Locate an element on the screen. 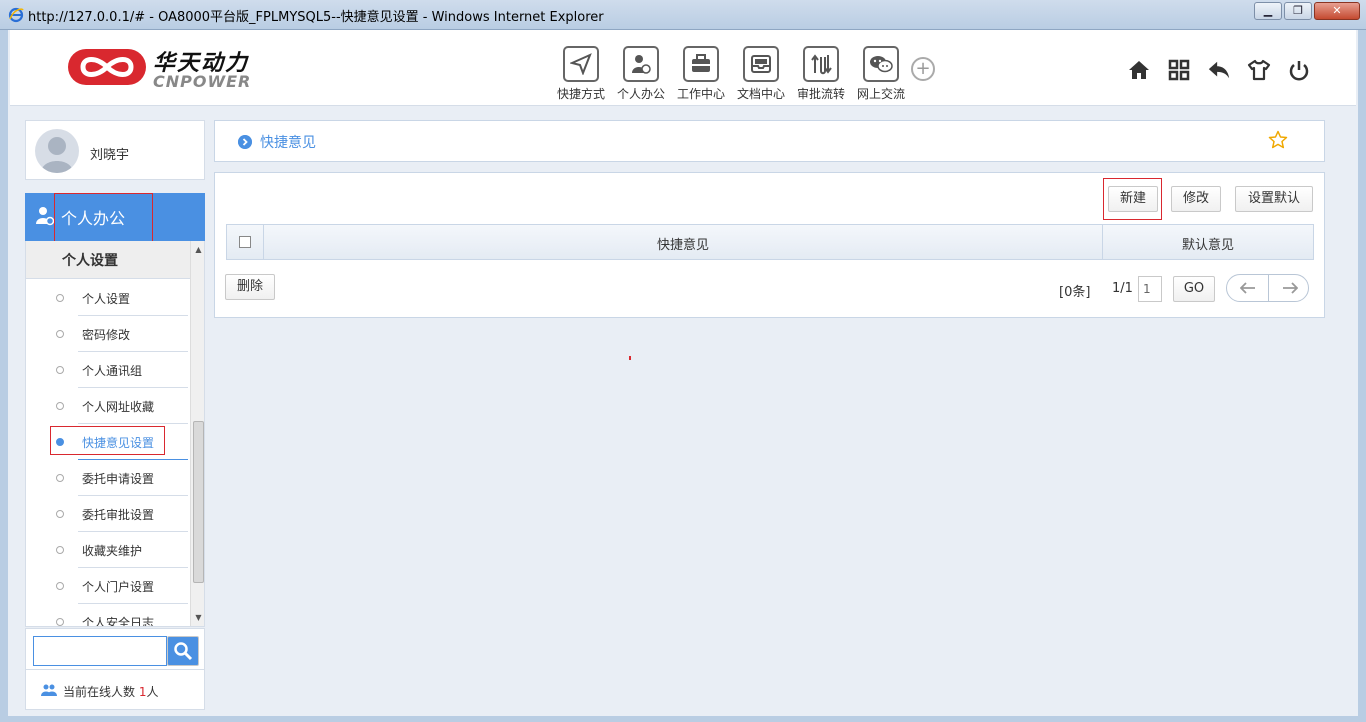 The width and height of the screenshot is (1366, 722). arrow-left-icon is located at coordinates (1247, 288).